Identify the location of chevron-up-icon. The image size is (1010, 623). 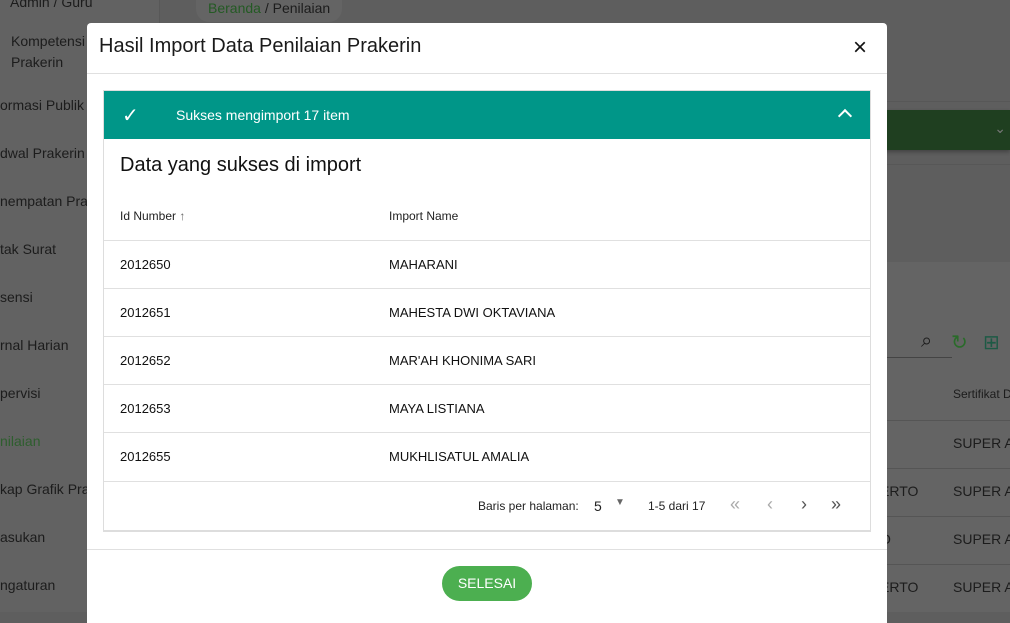
(845, 116).